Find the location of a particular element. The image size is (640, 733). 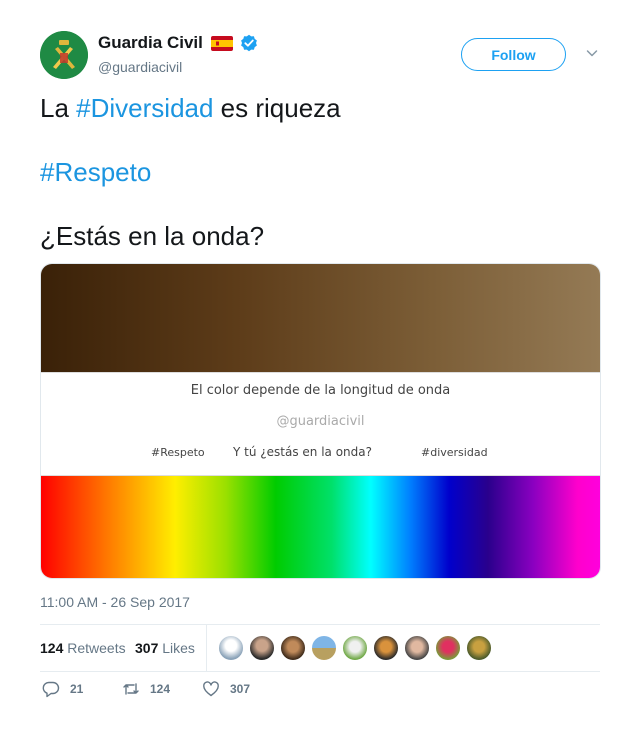

heart-icon is located at coordinates (211, 689).